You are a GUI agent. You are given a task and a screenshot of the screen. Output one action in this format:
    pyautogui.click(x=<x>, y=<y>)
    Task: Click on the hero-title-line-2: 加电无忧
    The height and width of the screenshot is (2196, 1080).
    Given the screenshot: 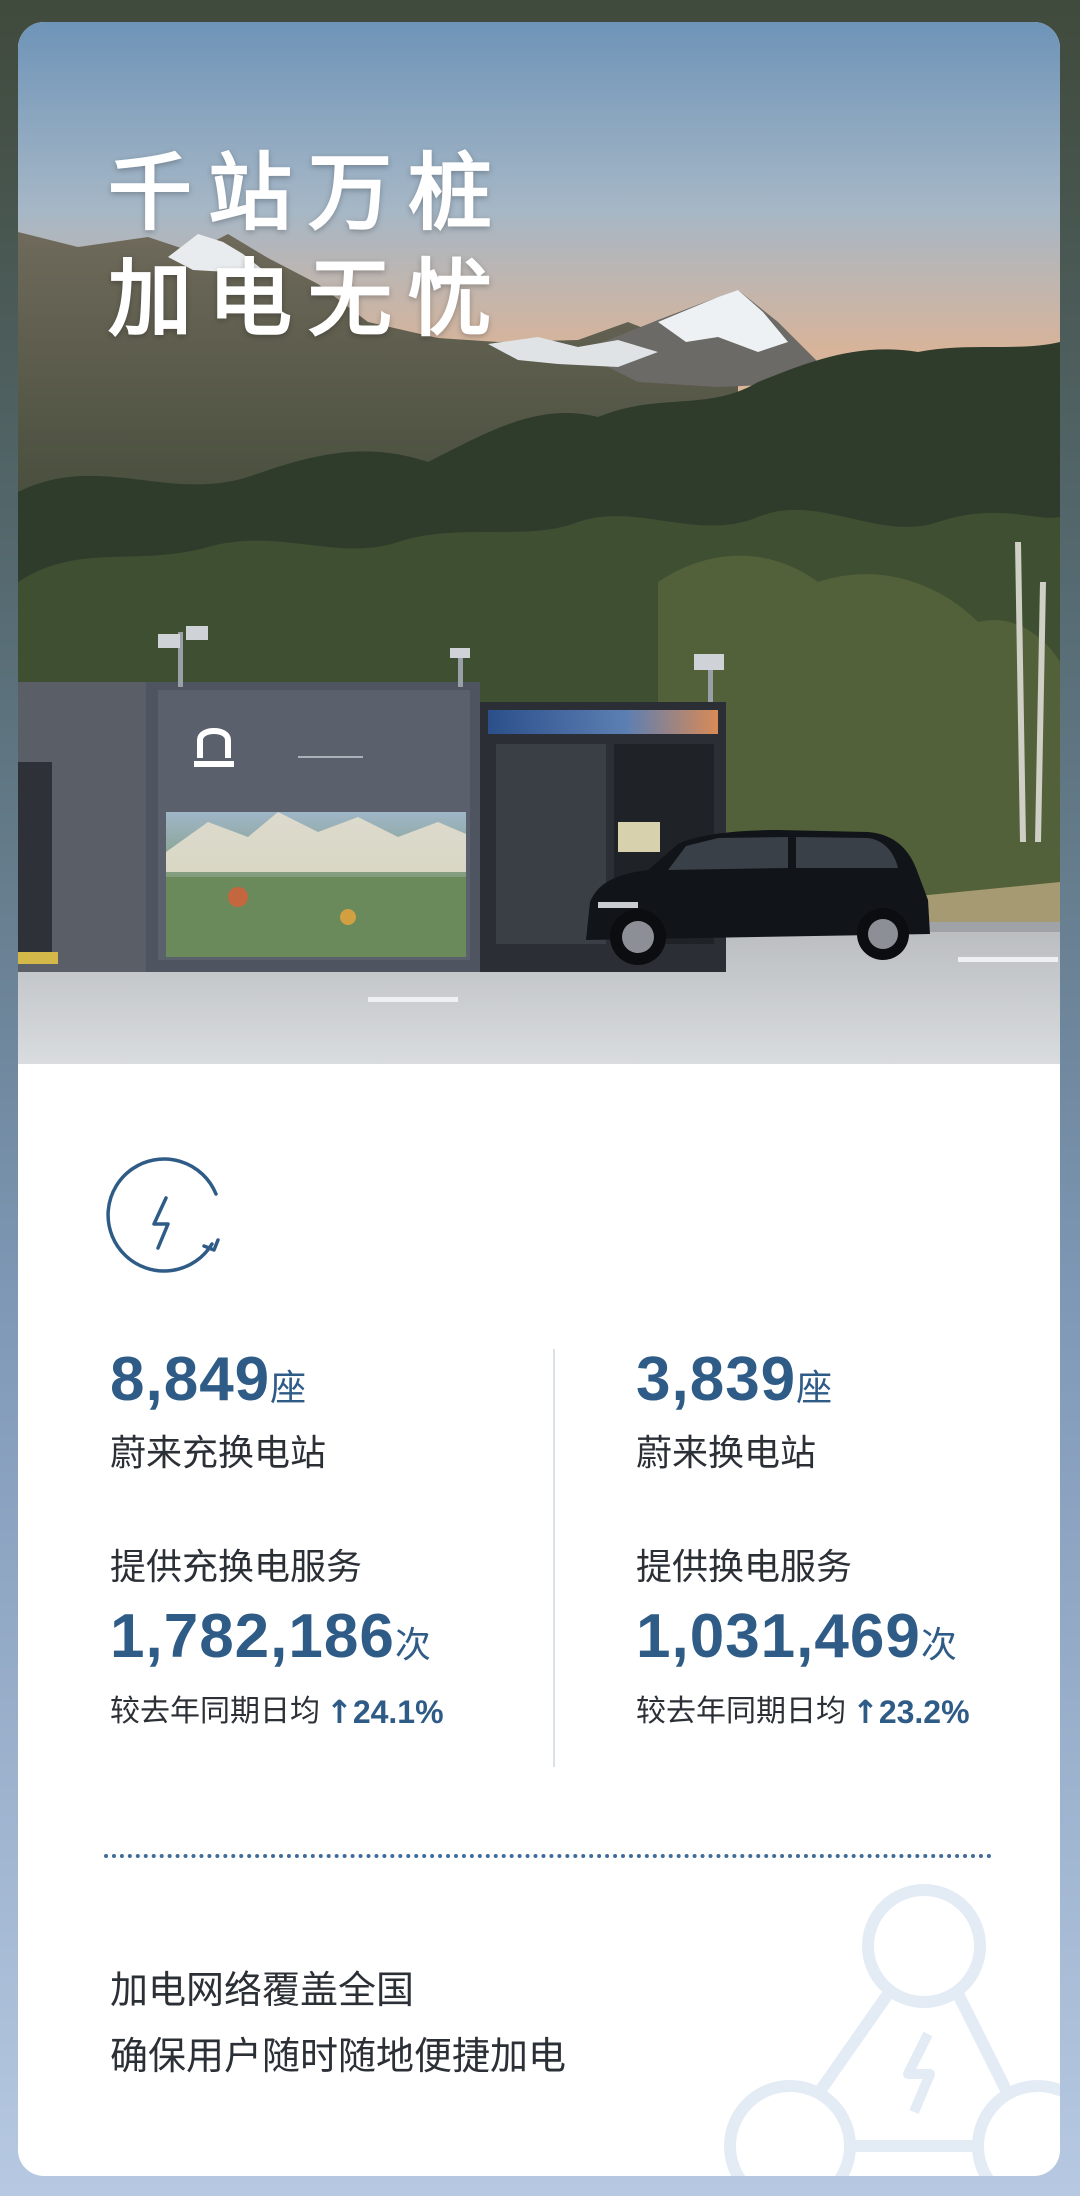 What is the action you would take?
    pyautogui.click(x=308, y=299)
    